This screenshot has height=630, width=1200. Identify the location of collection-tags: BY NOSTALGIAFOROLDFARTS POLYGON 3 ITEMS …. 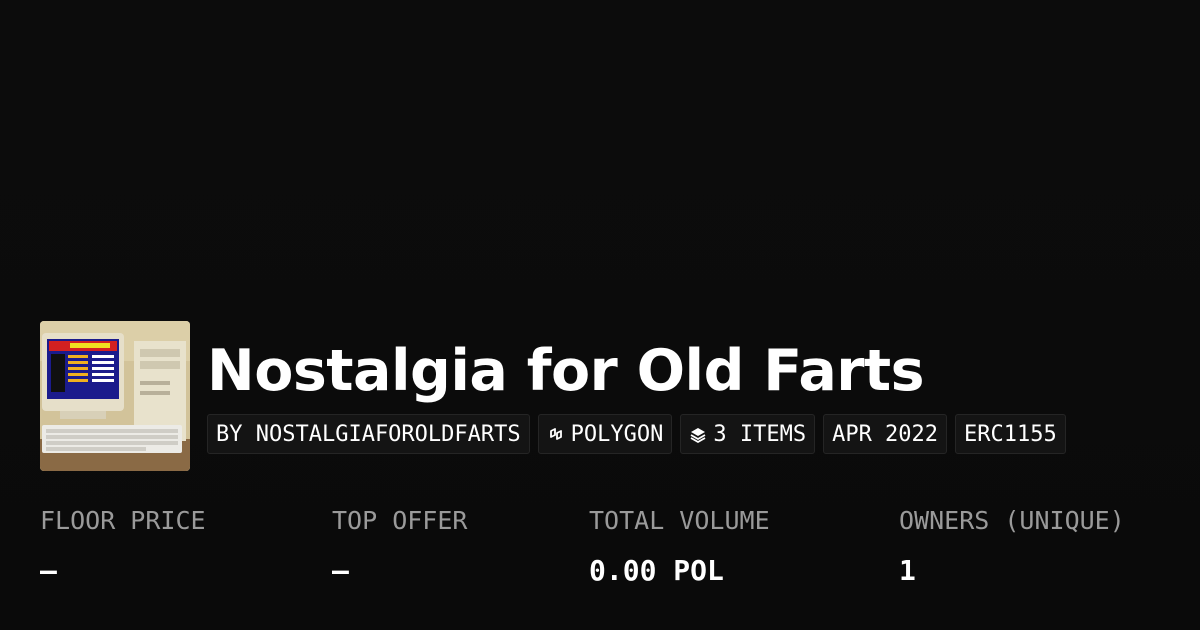
(636, 434).